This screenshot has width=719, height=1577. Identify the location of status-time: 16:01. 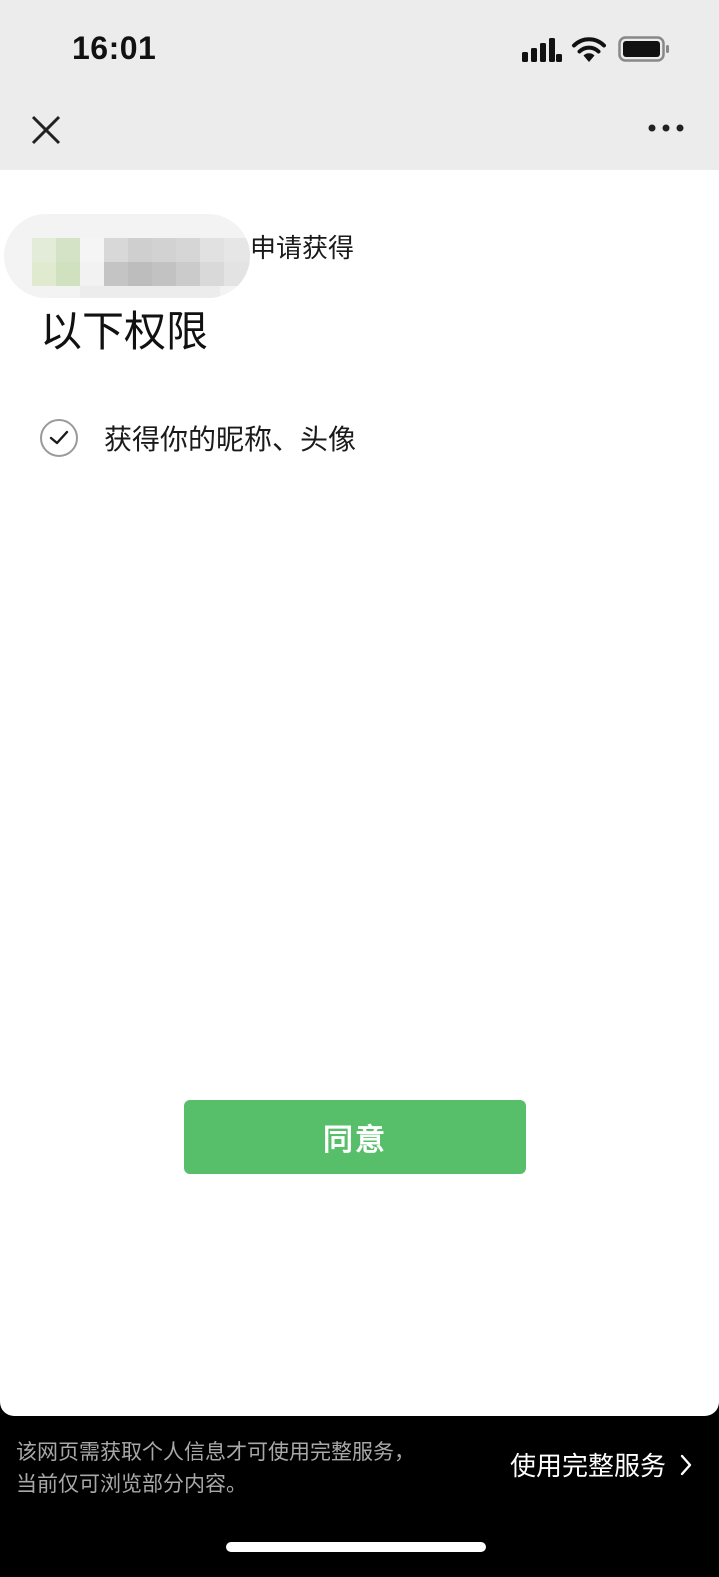
(114, 48).